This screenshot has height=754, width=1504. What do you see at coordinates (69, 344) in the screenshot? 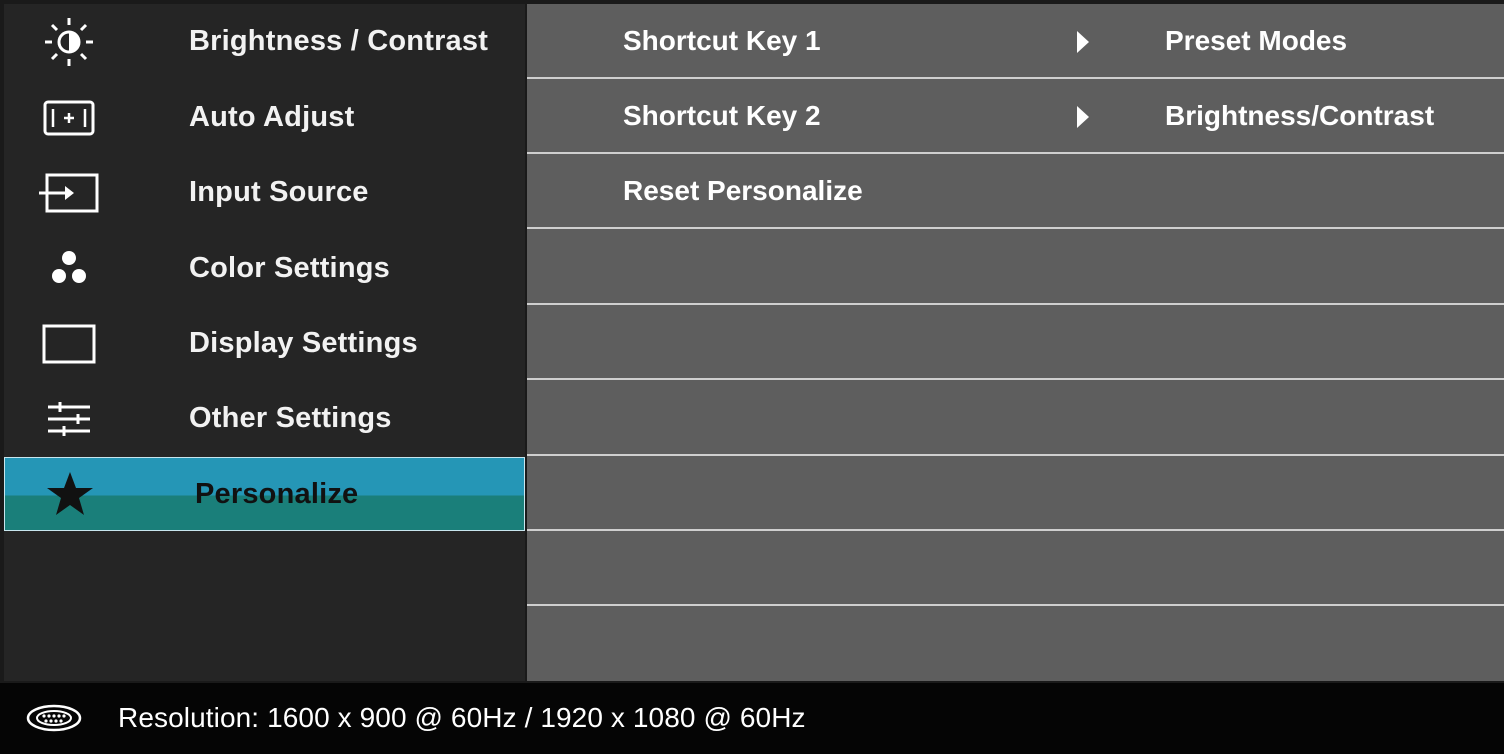
I see `display-settings-icon` at bounding box center [69, 344].